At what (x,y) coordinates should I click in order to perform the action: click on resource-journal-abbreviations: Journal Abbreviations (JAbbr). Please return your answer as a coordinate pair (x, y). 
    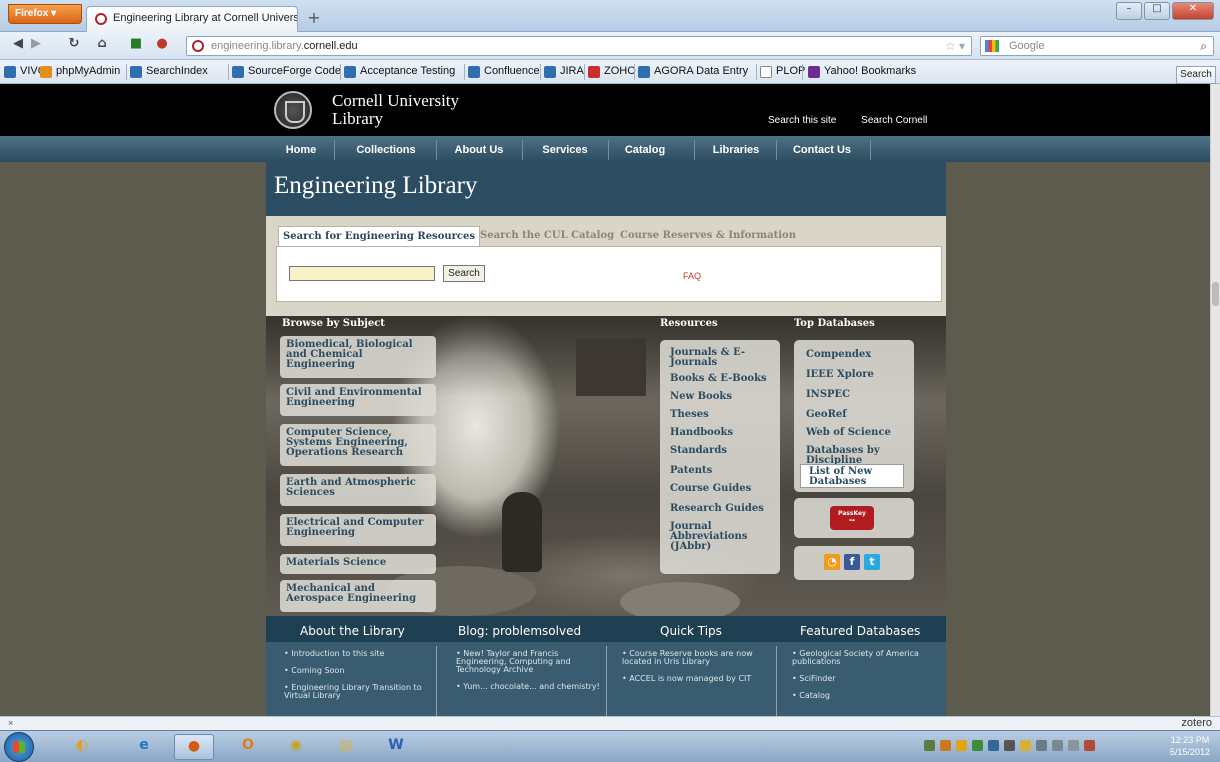
    Looking at the image, I should click on (712, 537).